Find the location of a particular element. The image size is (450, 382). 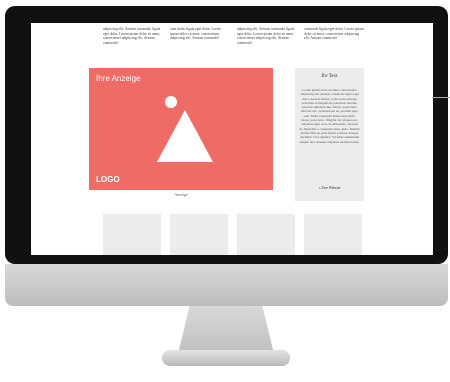

ad-banner: Ihre Anzeige LOGO is located at coordinates (181, 129).